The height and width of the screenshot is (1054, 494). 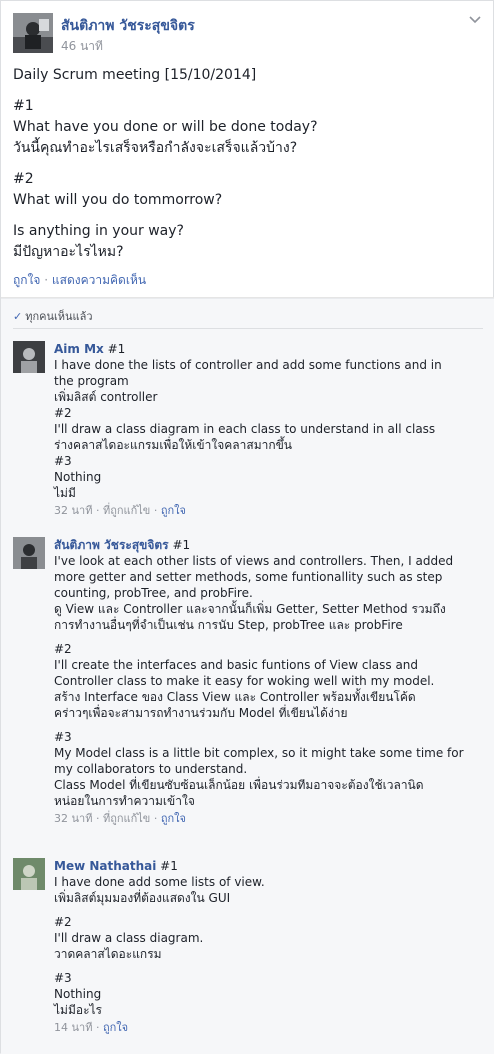 I want to click on comment-line: the program, so click(x=91, y=381).